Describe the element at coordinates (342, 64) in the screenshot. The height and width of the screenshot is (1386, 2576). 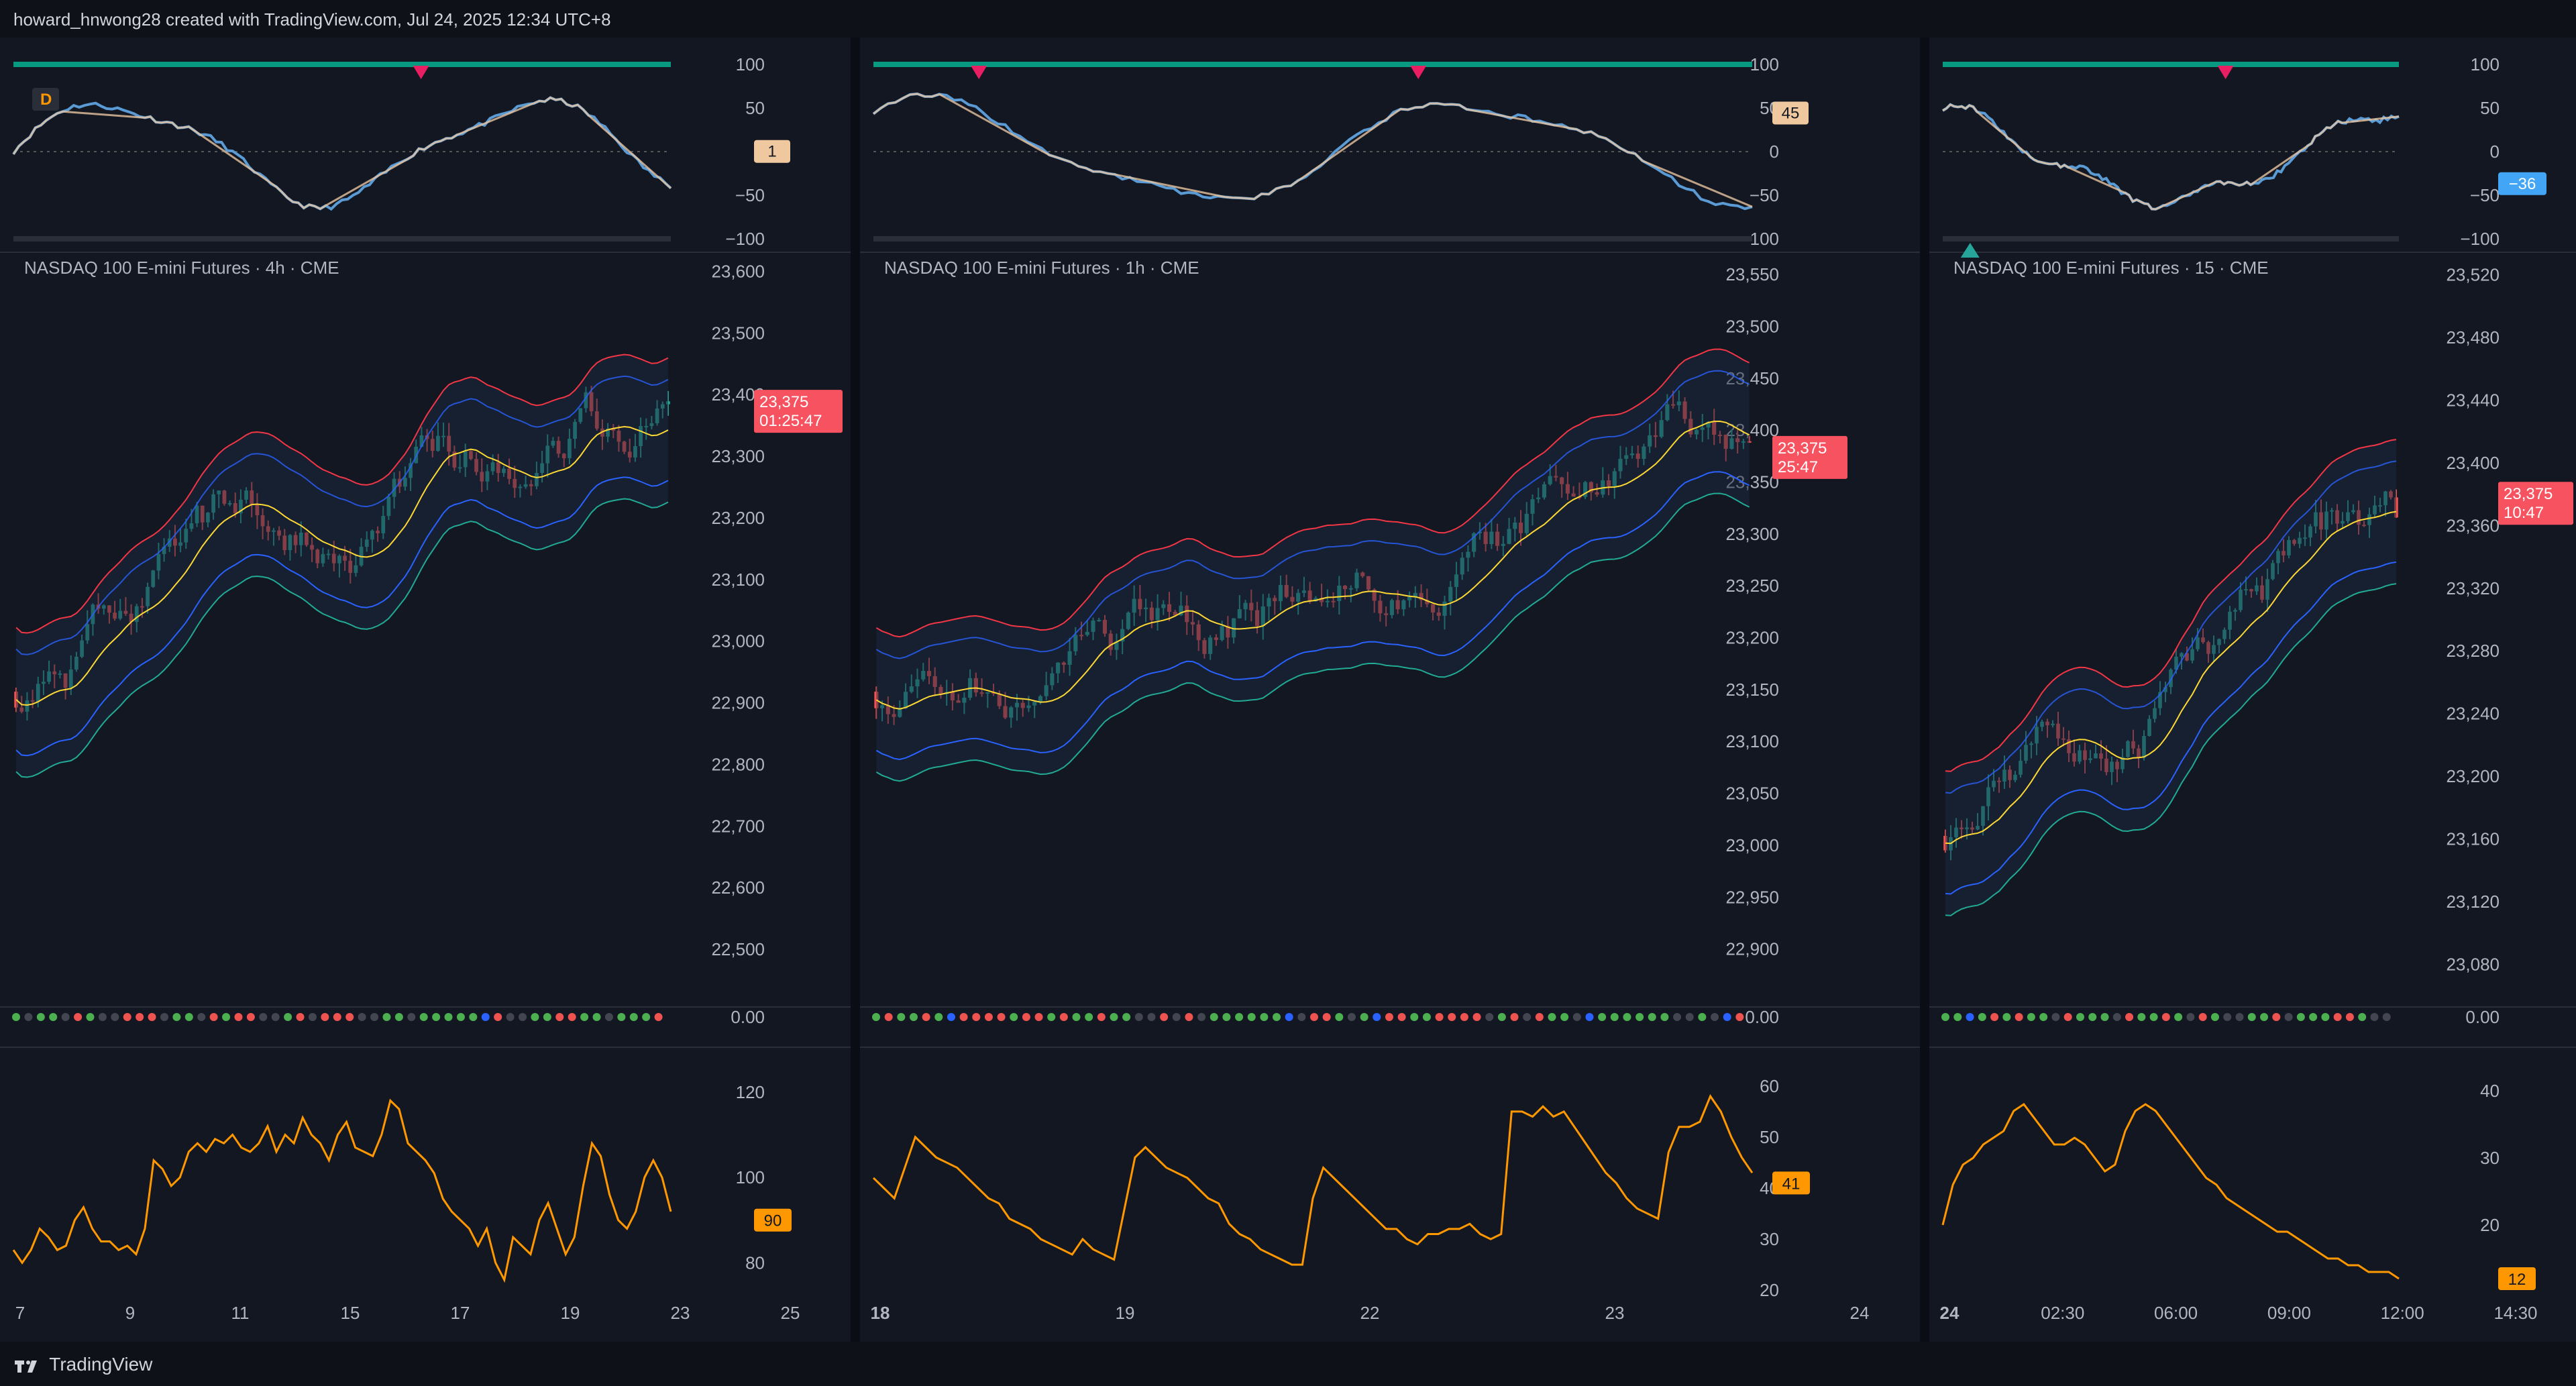
I see `osc-upper-band` at that location.